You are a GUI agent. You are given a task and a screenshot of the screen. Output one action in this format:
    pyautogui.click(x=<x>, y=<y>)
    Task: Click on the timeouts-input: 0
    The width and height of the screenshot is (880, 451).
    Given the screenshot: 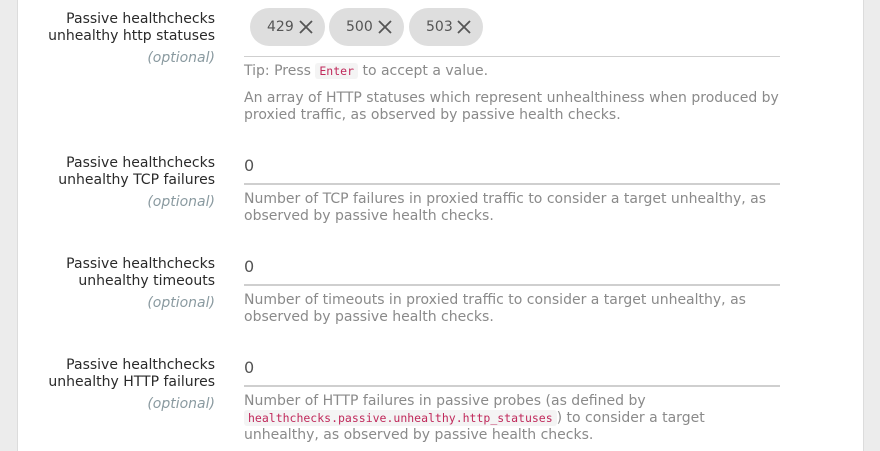 What is the action you would take?
    pyautogui.click(x=512, y=269)
    